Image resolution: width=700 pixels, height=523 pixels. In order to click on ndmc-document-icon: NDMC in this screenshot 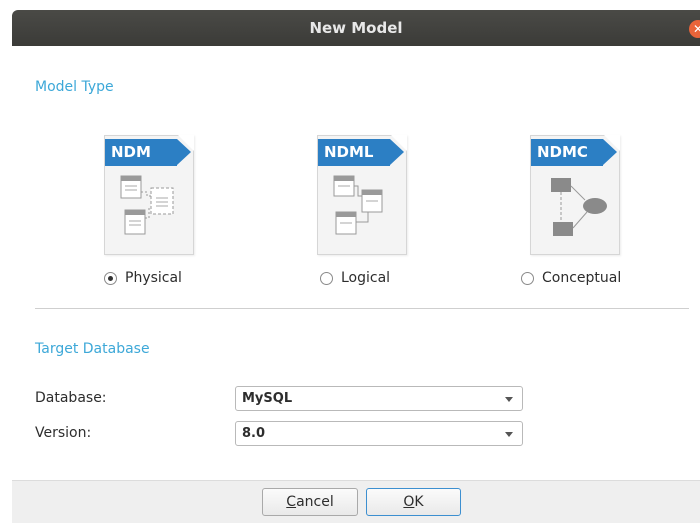, I will do `click(575, 195)`.